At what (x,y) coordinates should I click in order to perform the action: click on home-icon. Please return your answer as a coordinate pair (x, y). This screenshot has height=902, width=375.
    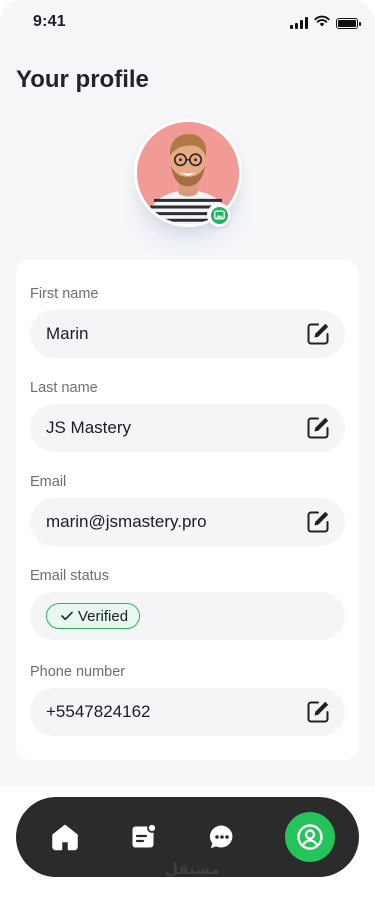
    Looking at the image, I should click on (65, 837).